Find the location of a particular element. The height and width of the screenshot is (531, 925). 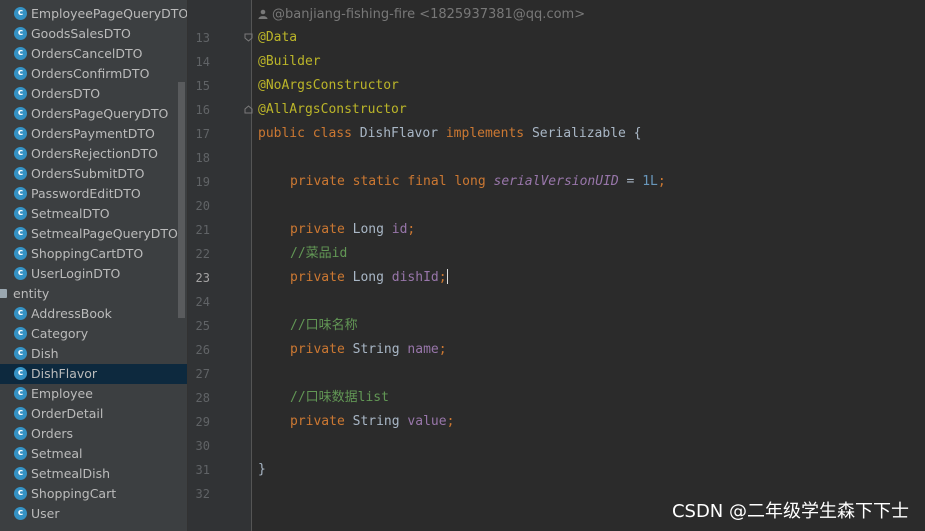

line-number: 30 is located at coordinates (202, 446).